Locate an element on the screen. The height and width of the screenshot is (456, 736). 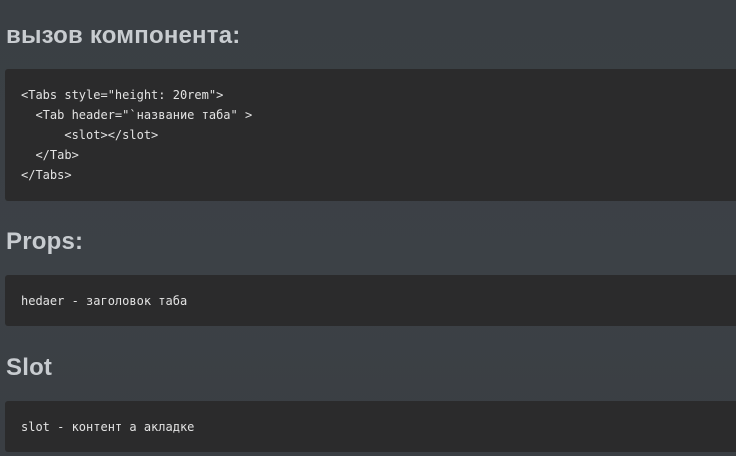
section-title-props: Props: is located at coordinates (45, 241).